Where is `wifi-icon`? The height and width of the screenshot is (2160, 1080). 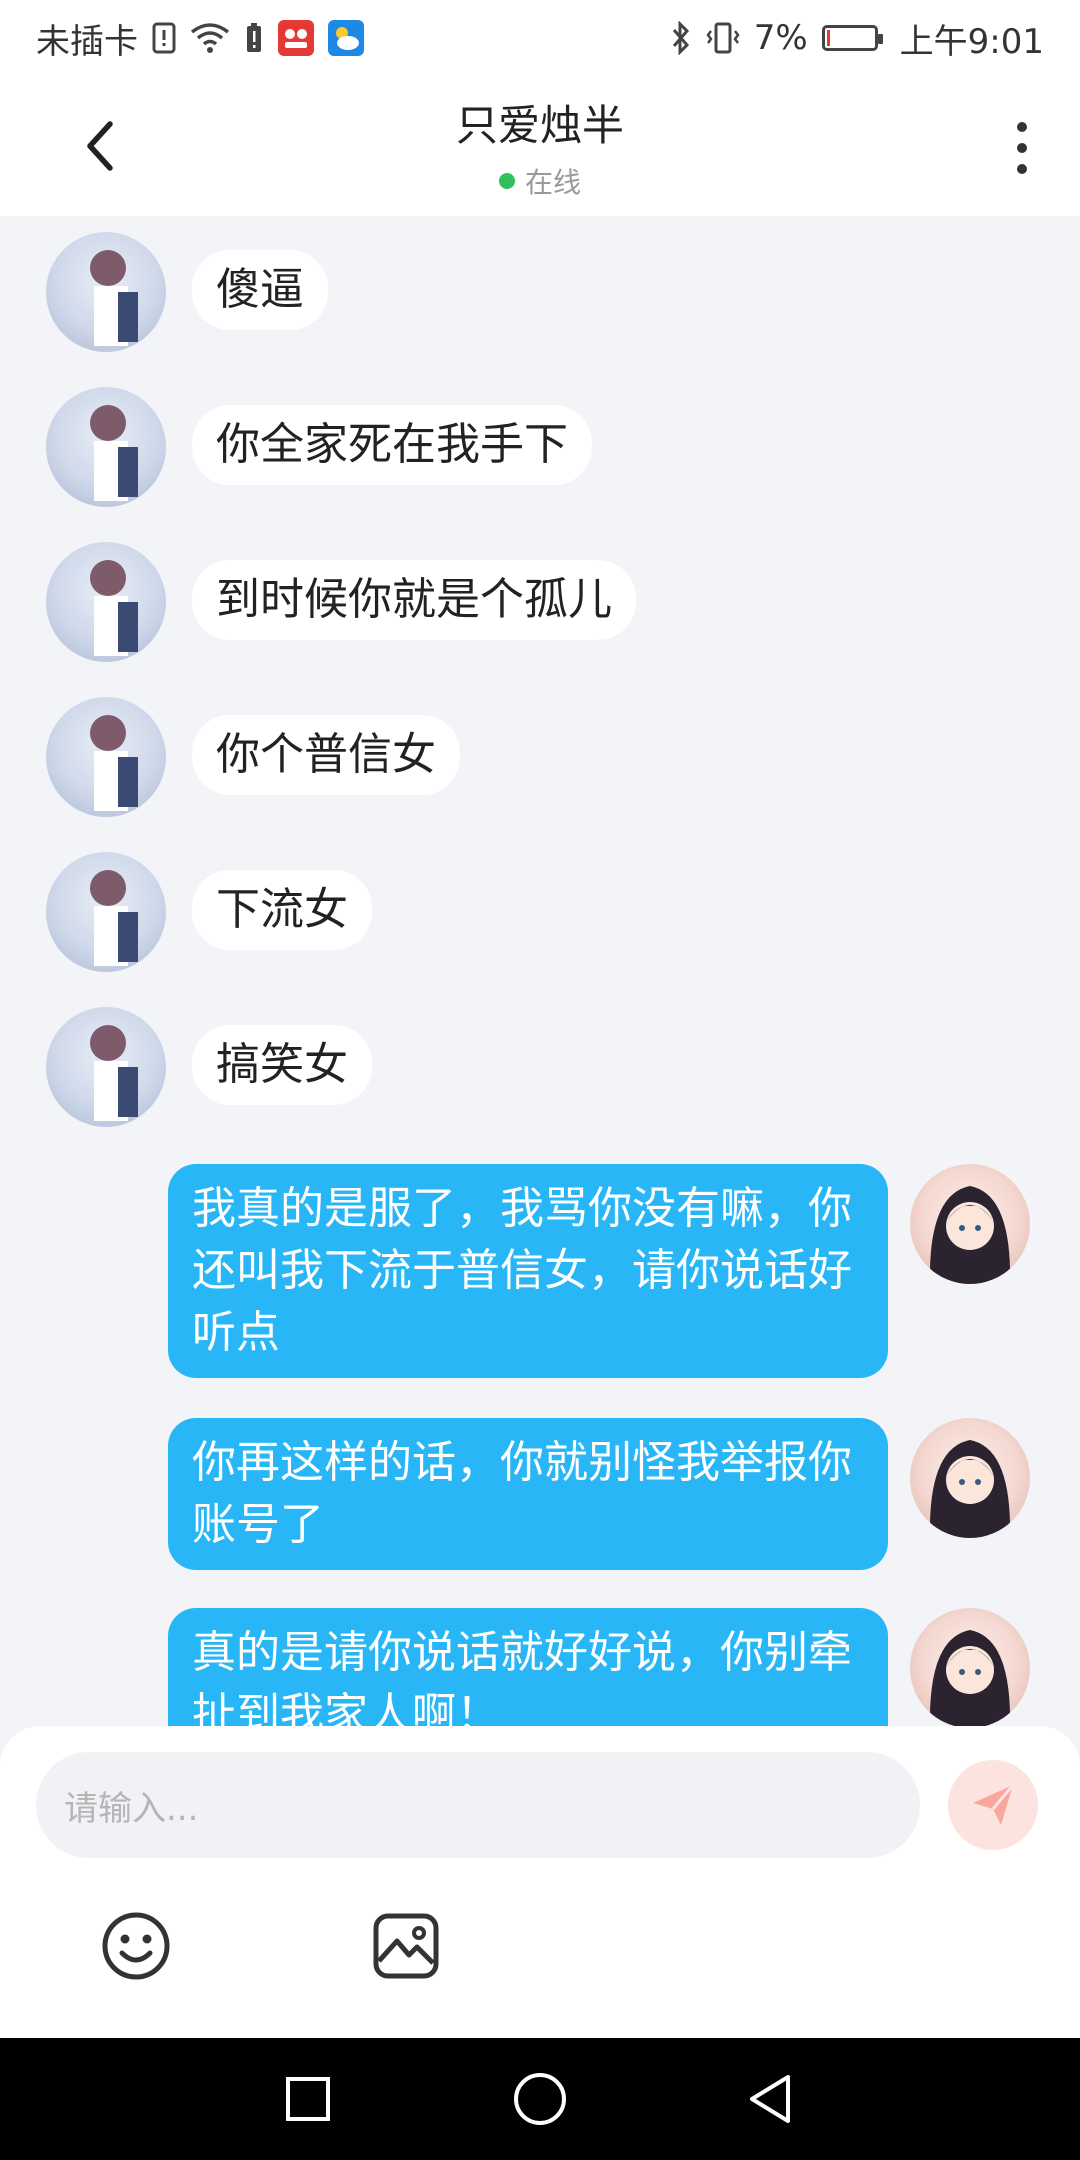
wifi-icon is located at coordinates (210, 38).